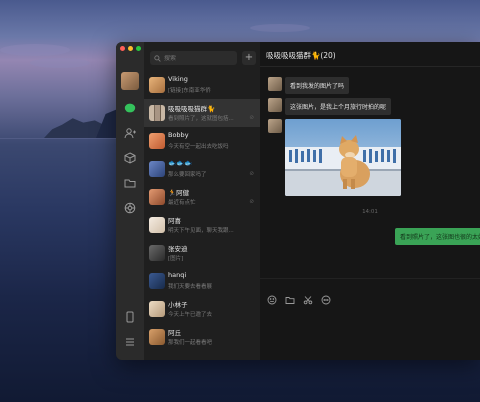 This screenshot has height=402, width=480. What do you see at coordinates (189, 91) in the screenshot?
I see `chat-preview: [链接]东南亚华侨` at bounding box center [189, 91].